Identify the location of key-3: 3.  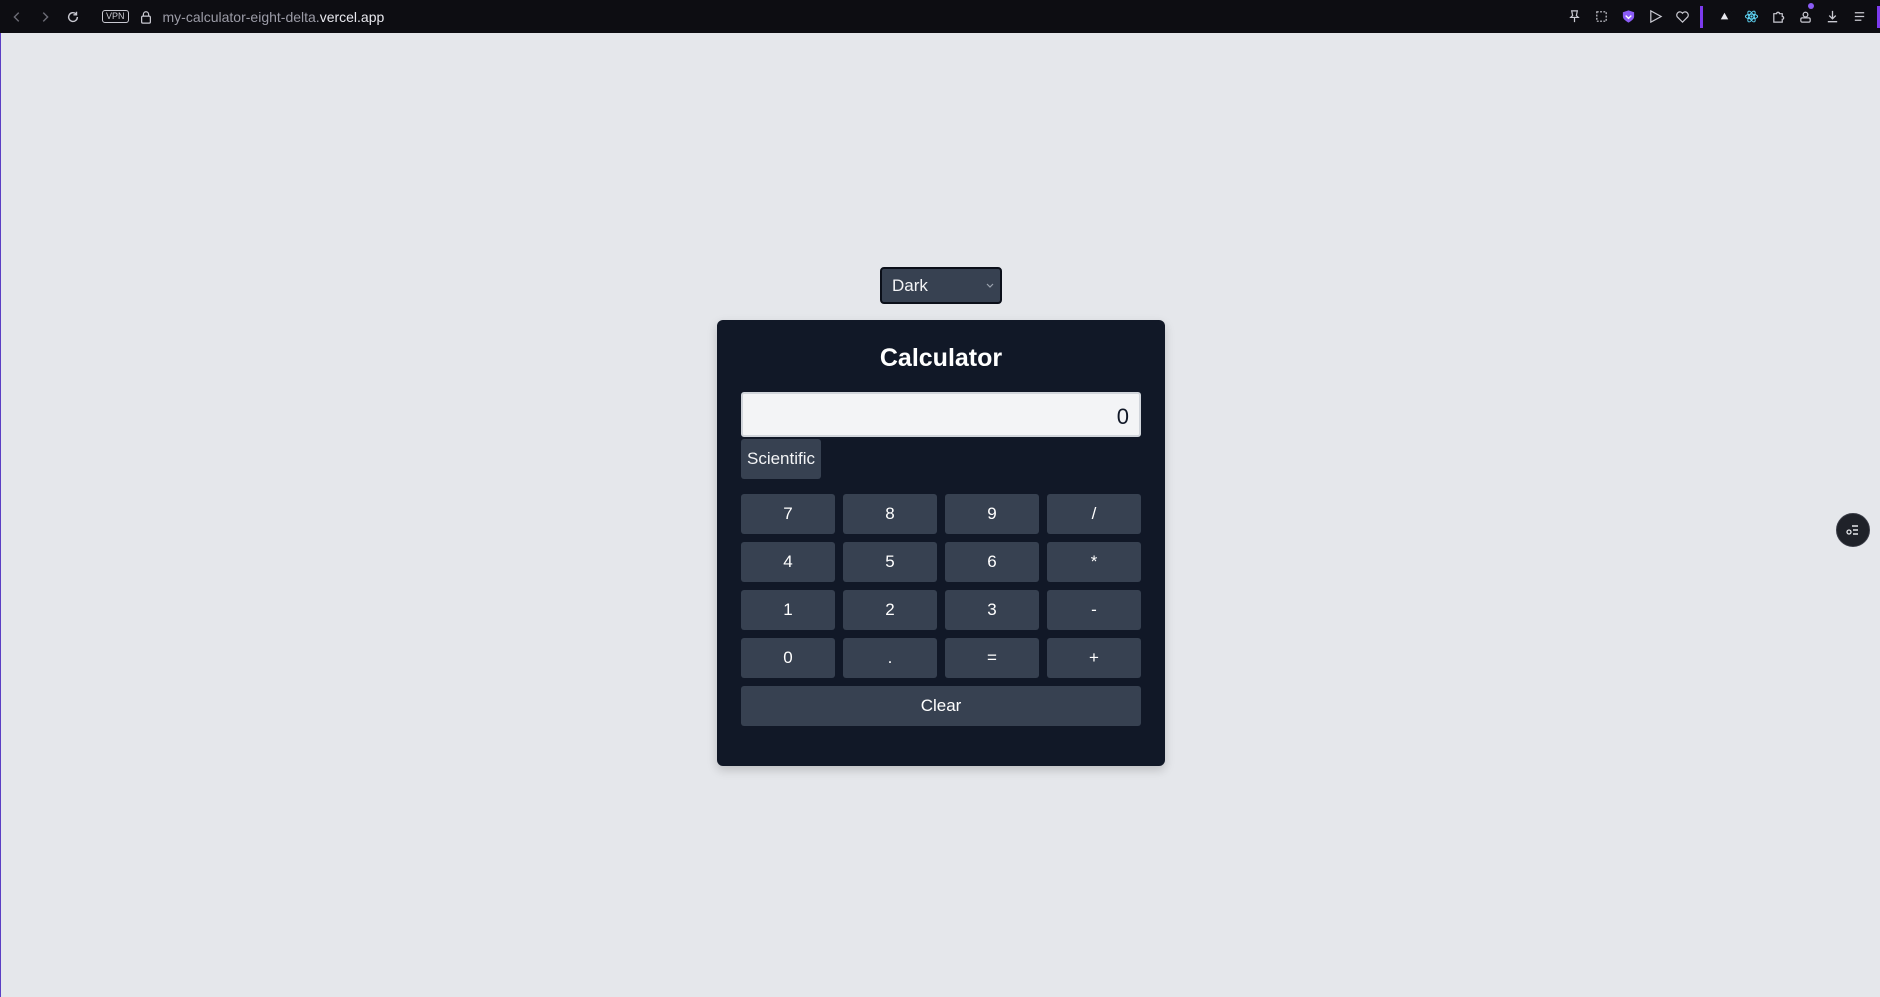
(992, 610).